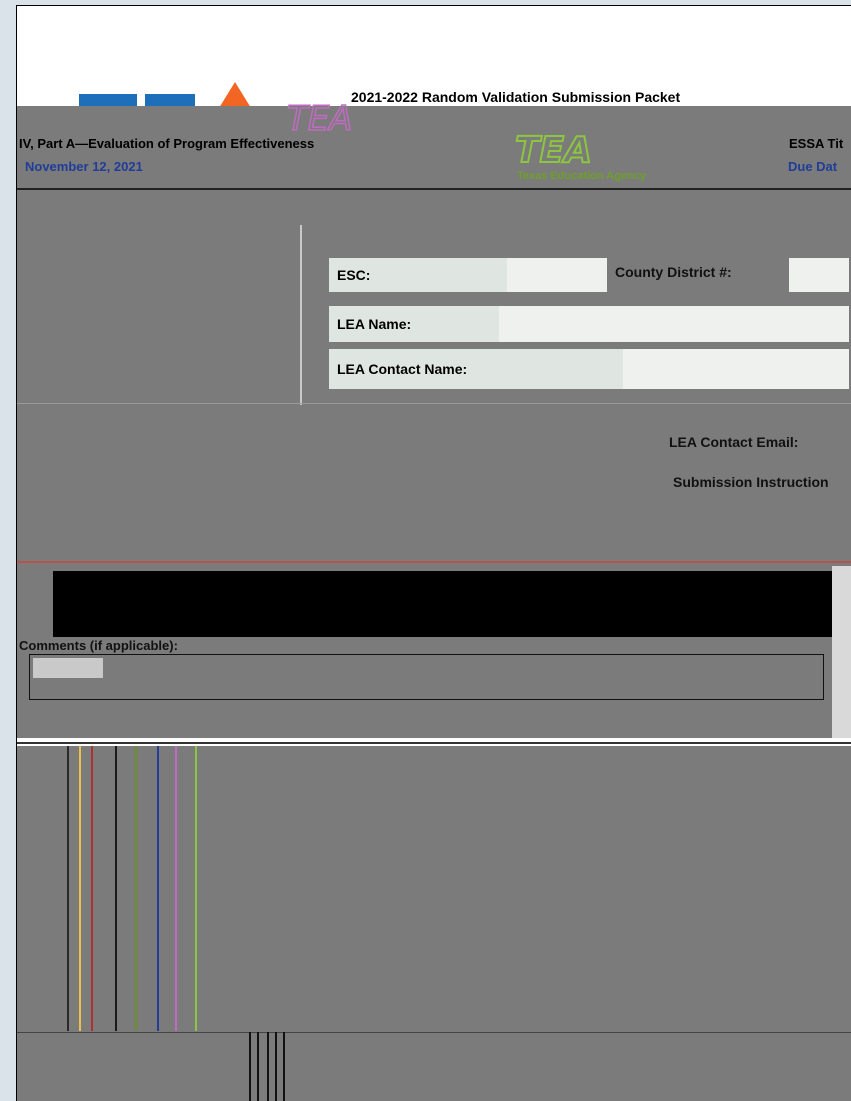 This screenshot has height=1101, width=851. I want to click on side-scrollbar, so click(841, 652).